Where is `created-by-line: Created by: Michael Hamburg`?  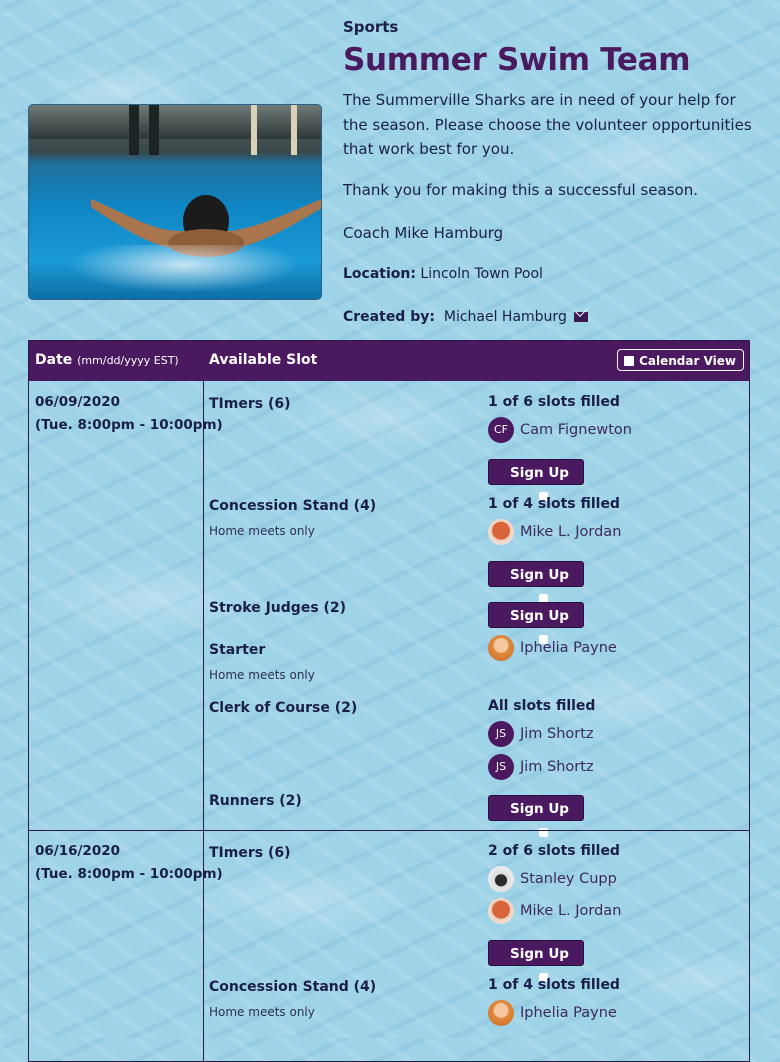 created-by-line: Created by: Michael Hamburg is located at coordinates (466, 317).